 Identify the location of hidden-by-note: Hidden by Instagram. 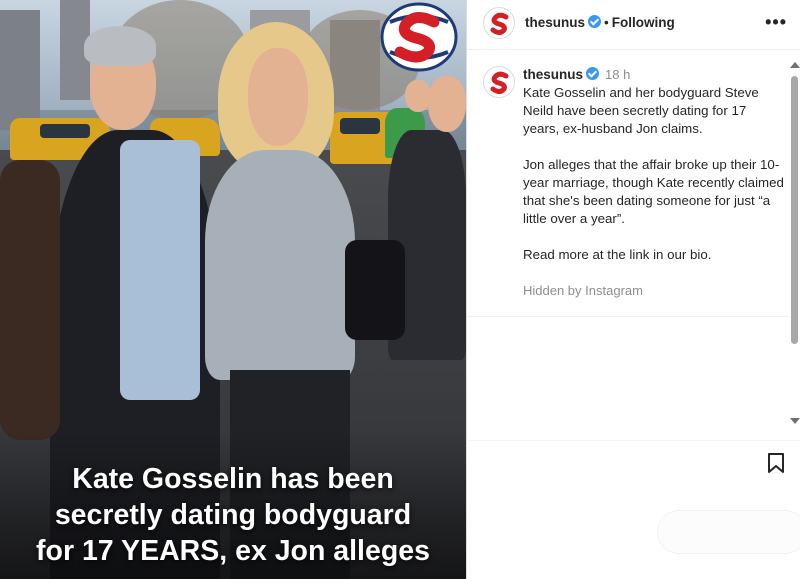
(583, 290).